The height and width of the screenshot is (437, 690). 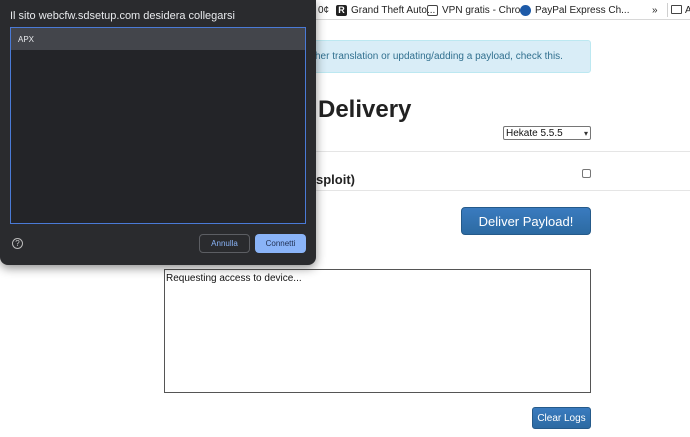 I want to click on option-checkbox, so click(x=586, y=173).